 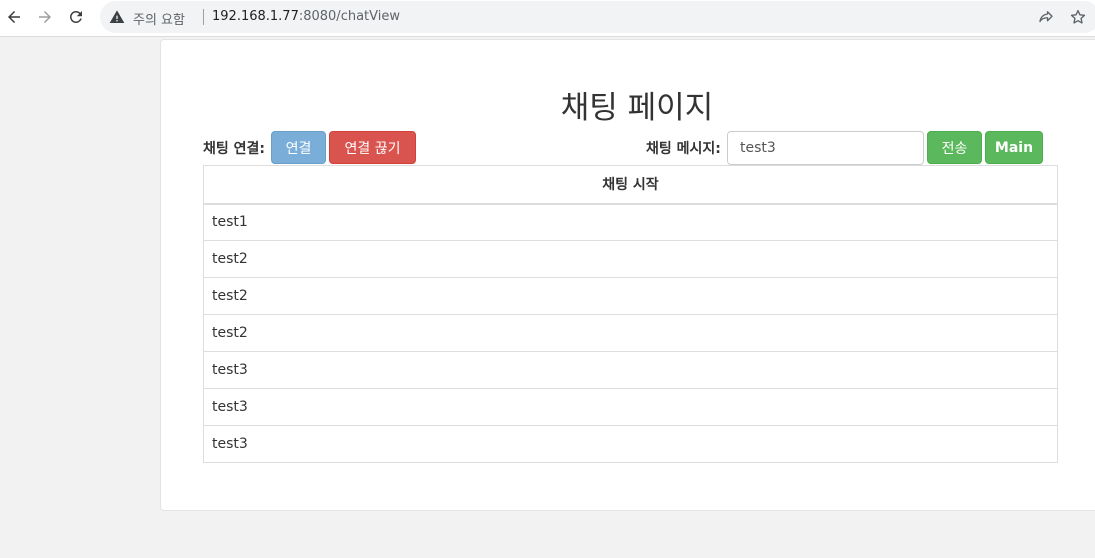 I want to click on url-path: :8080/chatView, so click(x=349, y=16).